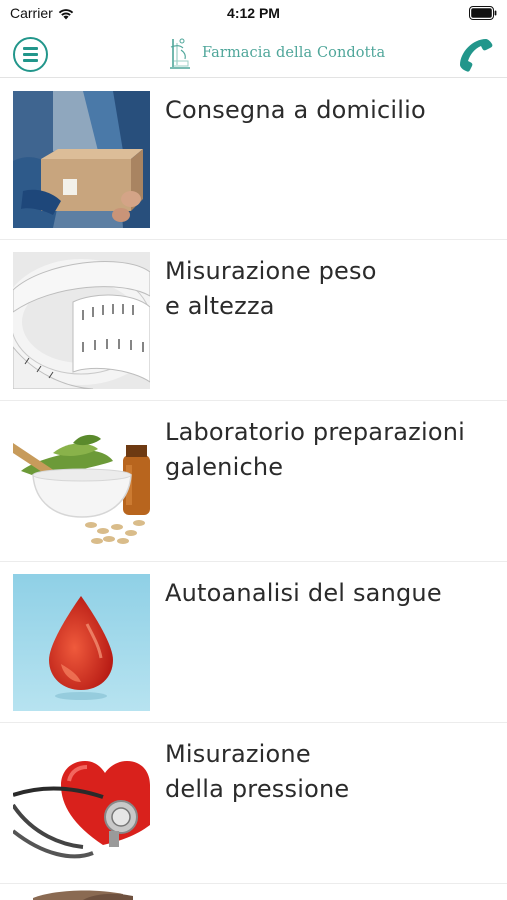  What do you see at coordinates (81, 159) in the screenshot?
I see `home-delivery-photo` at bounding box center [81, 159].